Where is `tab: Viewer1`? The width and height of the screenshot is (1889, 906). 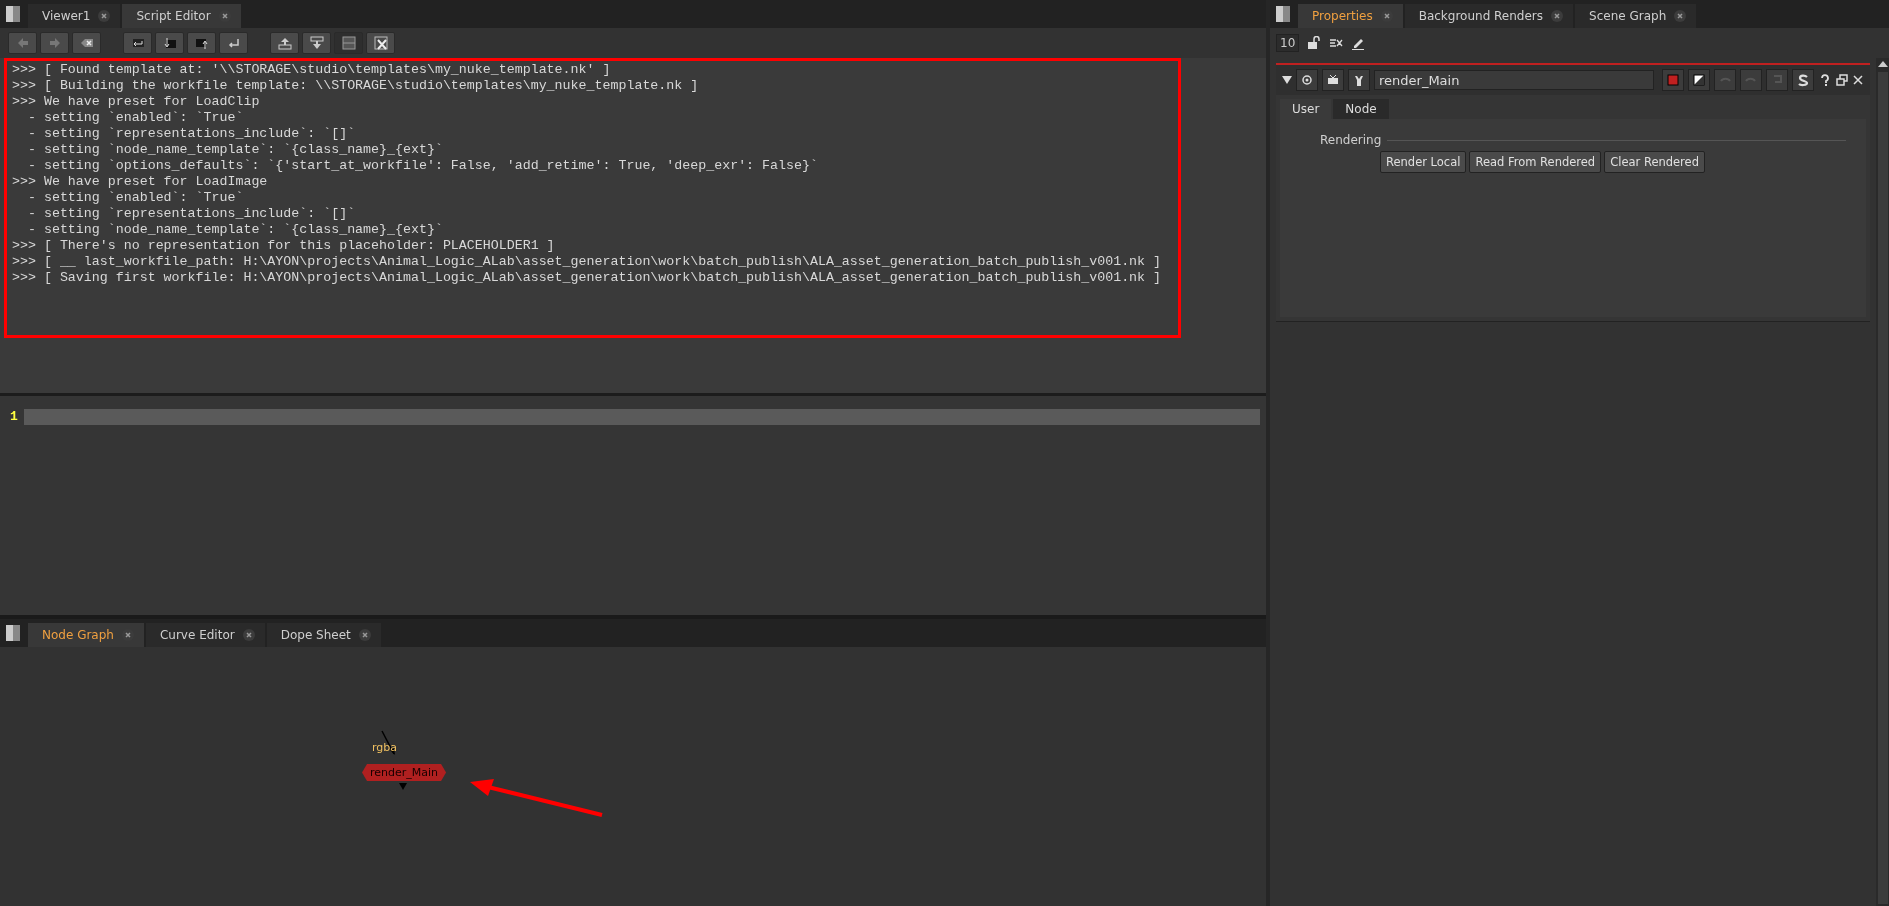 tab: Viewer1 is located at coordinates (74, 16).